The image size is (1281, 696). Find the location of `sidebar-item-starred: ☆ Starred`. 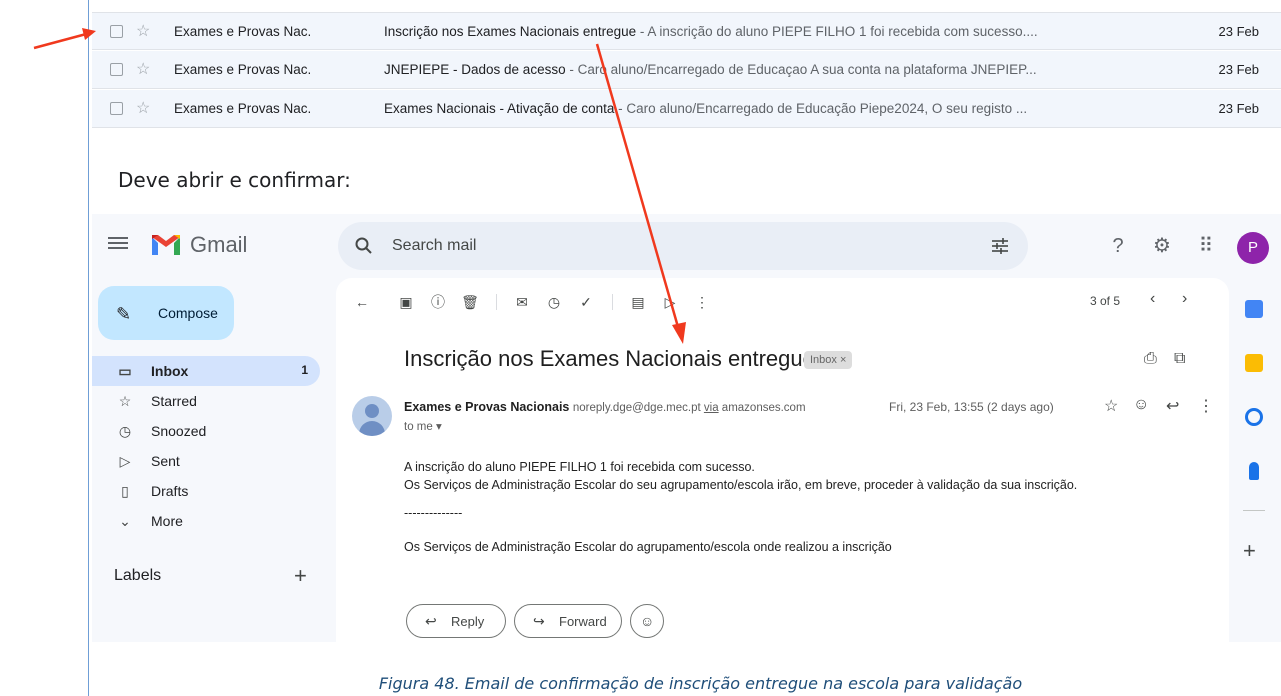

sidebar-item-starred: ☆ Starred is located at coordinates (206, 401).